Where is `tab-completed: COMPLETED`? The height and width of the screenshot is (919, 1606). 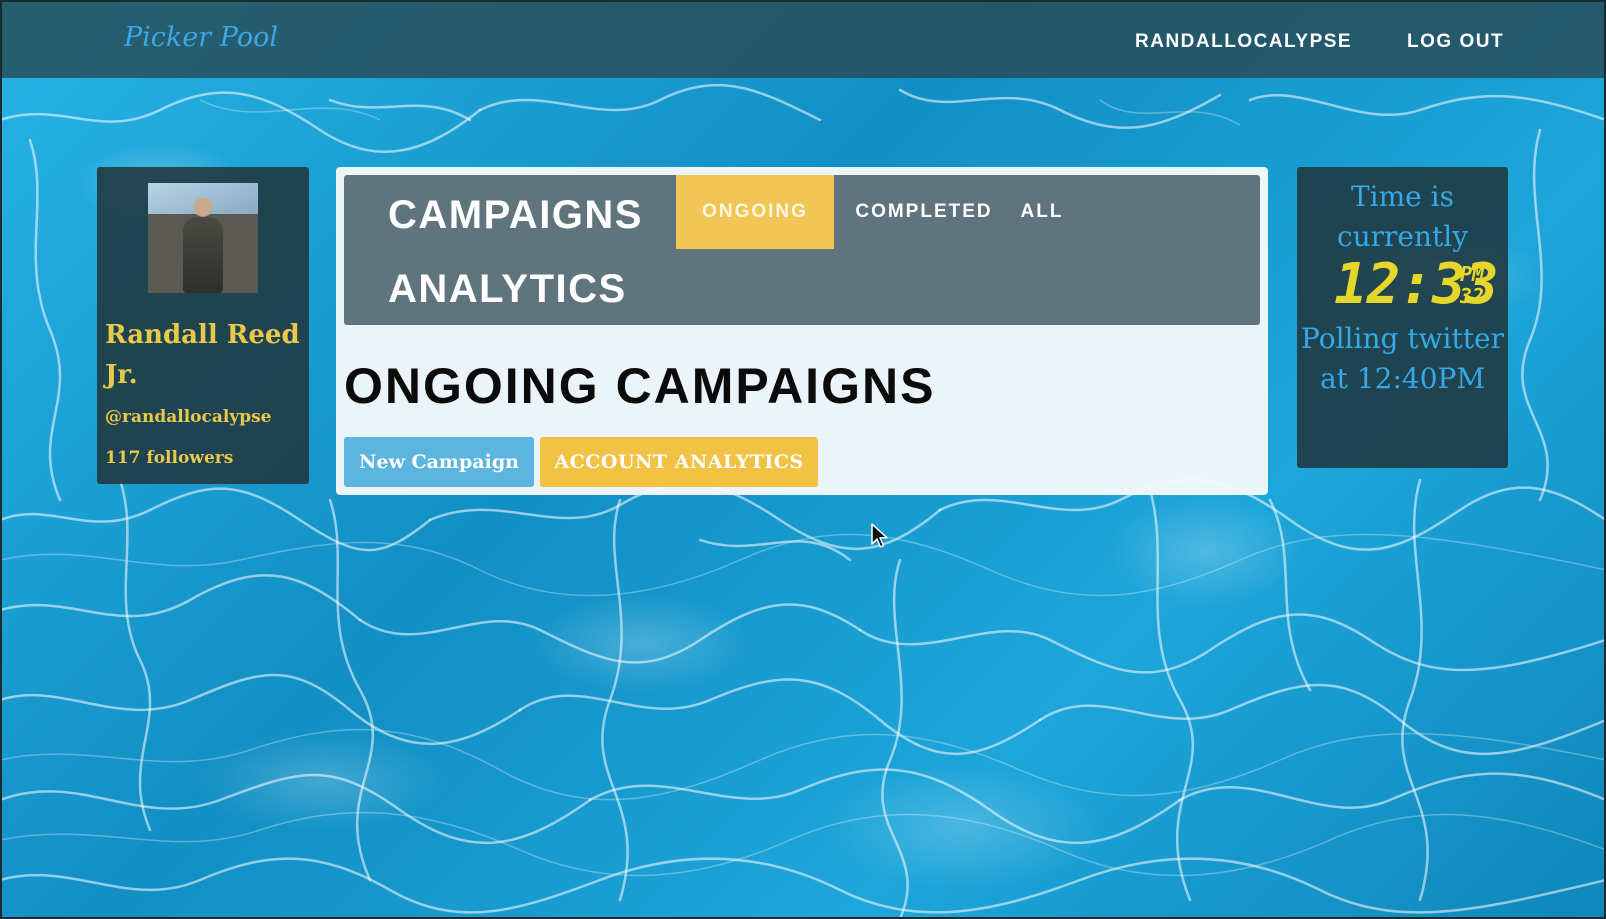 tab-completed: COMPLETED is located at coordinates (924, 212).